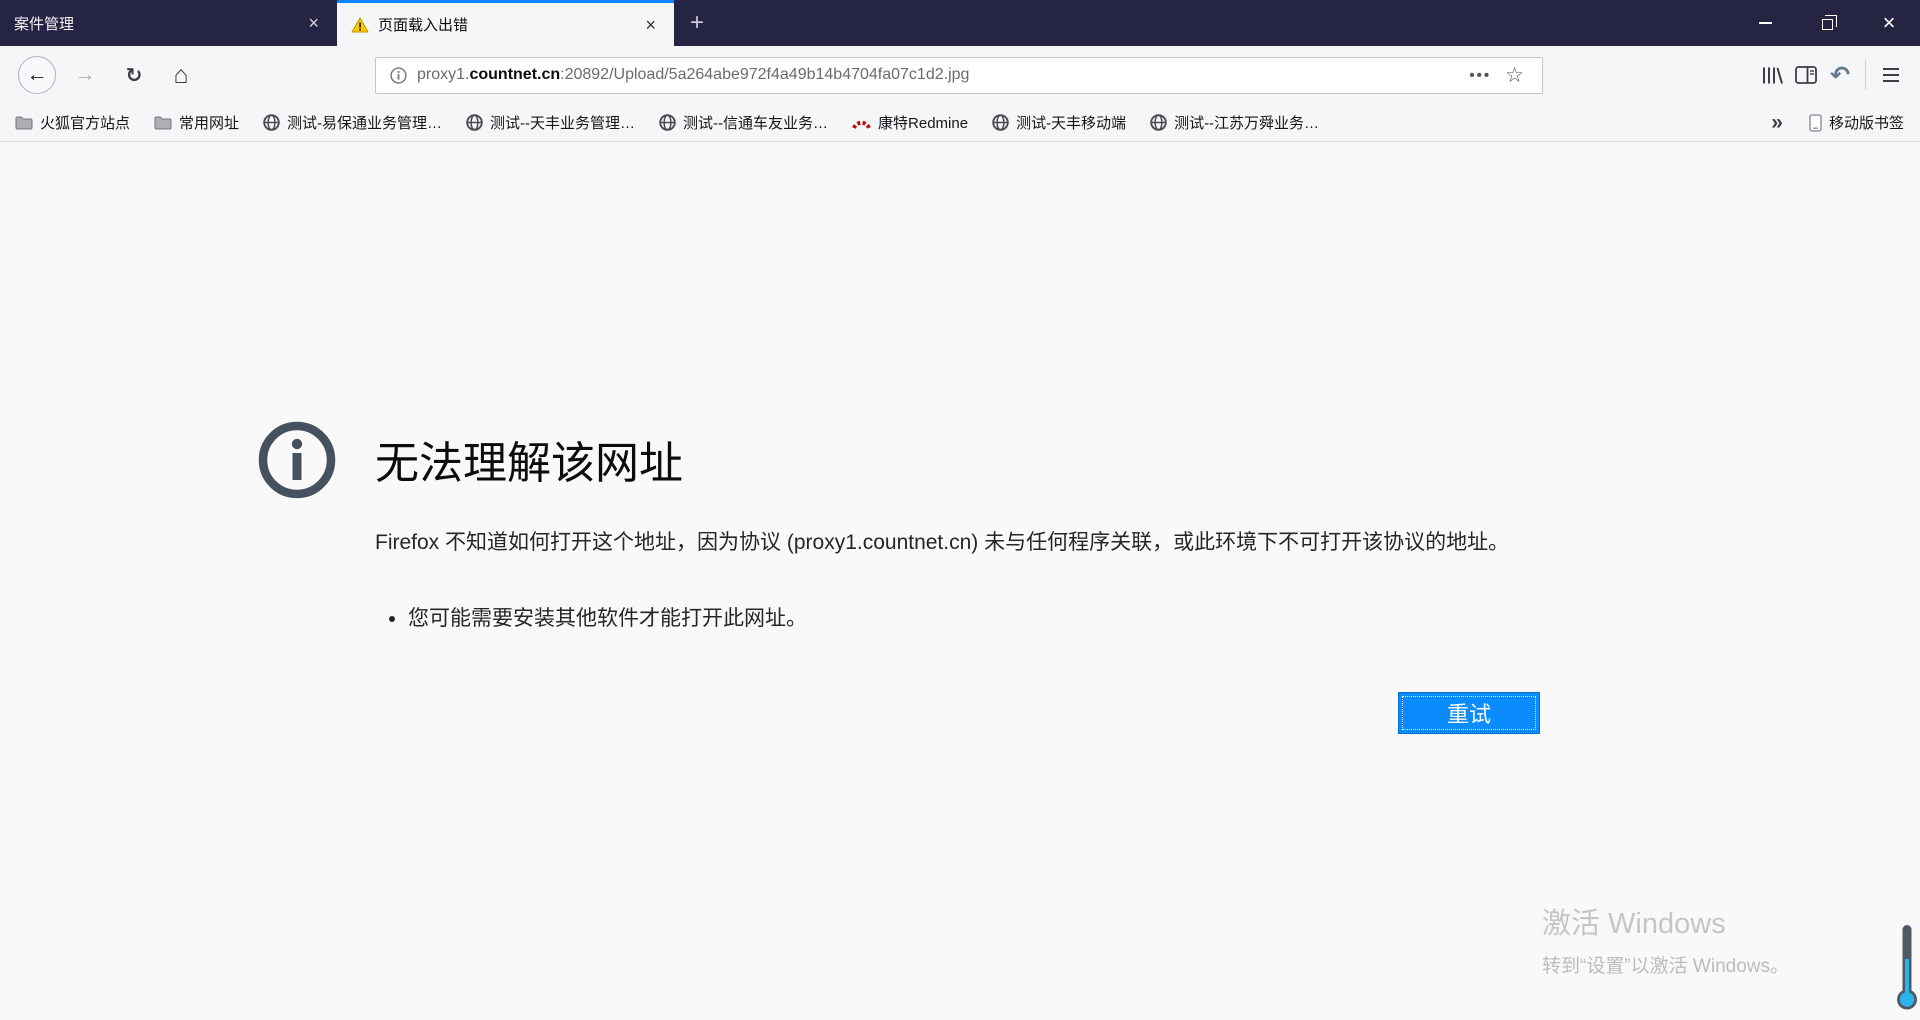  Describe the element at coordinates (443, 74) in the screenshot. I see `url-prefix: proxy1.` at that location.